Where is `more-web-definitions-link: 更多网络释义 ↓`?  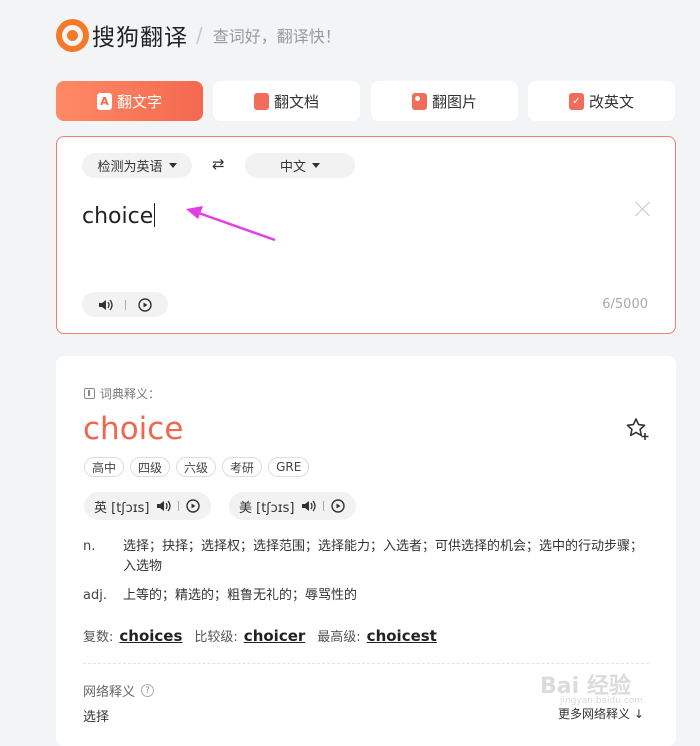
more-web-definitions-link: 更多网络释义 ↓ is located at coordinates (601, 713).